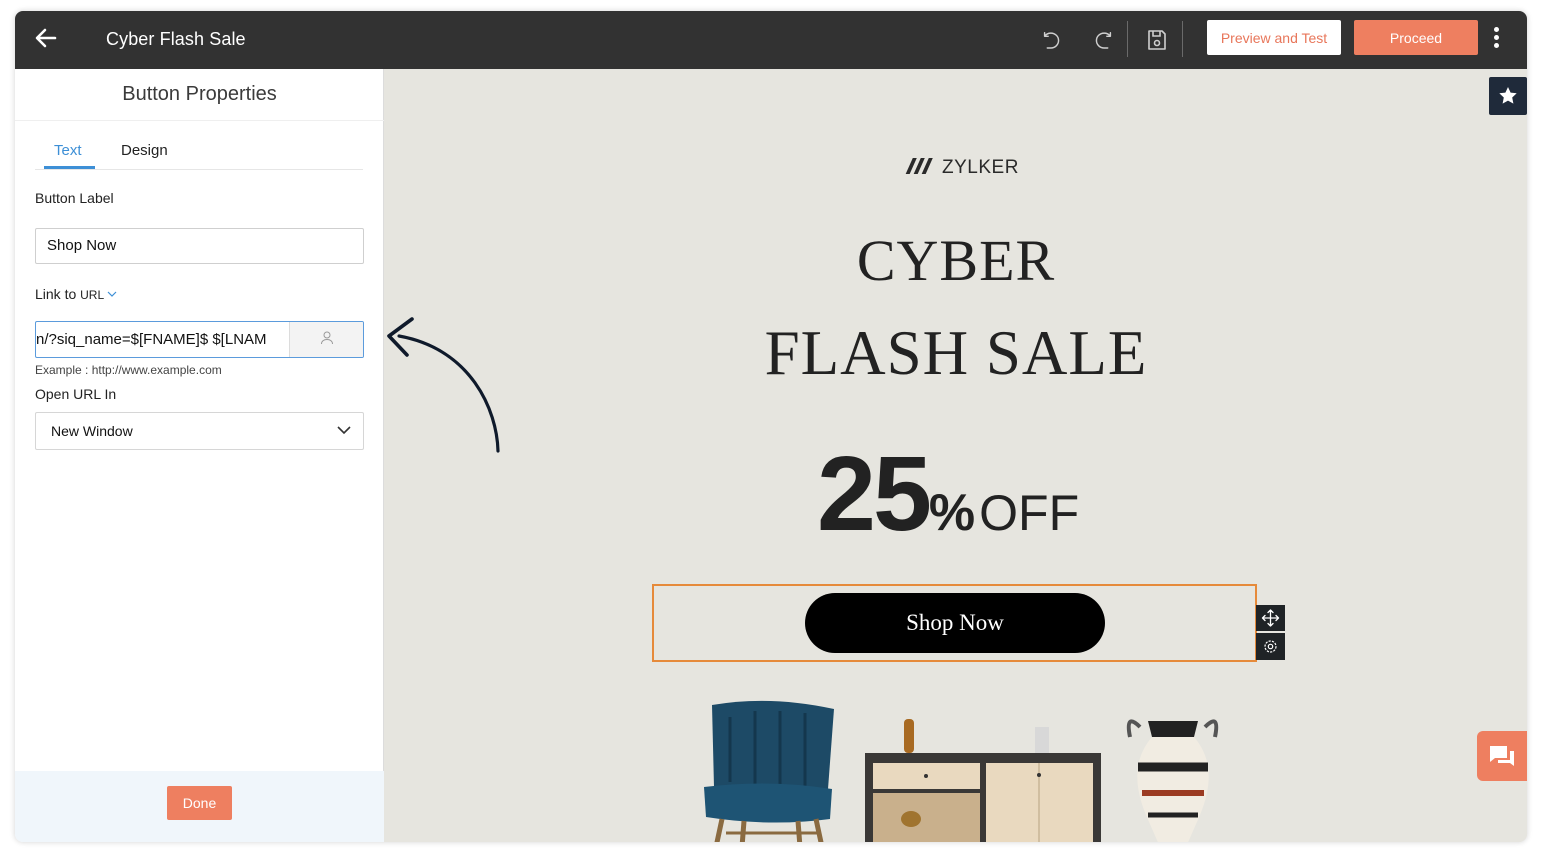 The image size is (1542, 861). I want to click on redo-icon, so click(1102, 40).